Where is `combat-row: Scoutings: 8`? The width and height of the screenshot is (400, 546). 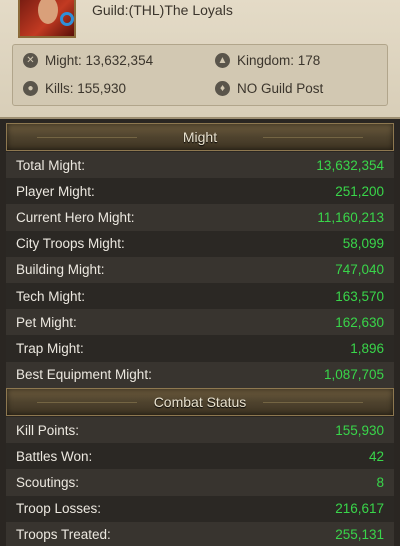 combat-row: Scoutings: 8 is located at coordinates (200, 482).